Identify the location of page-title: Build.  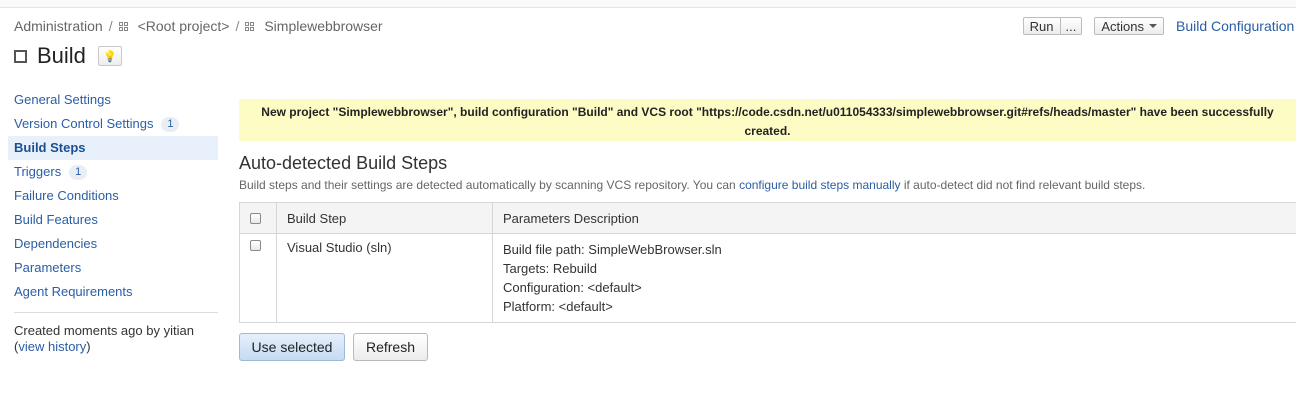
(61, 55).